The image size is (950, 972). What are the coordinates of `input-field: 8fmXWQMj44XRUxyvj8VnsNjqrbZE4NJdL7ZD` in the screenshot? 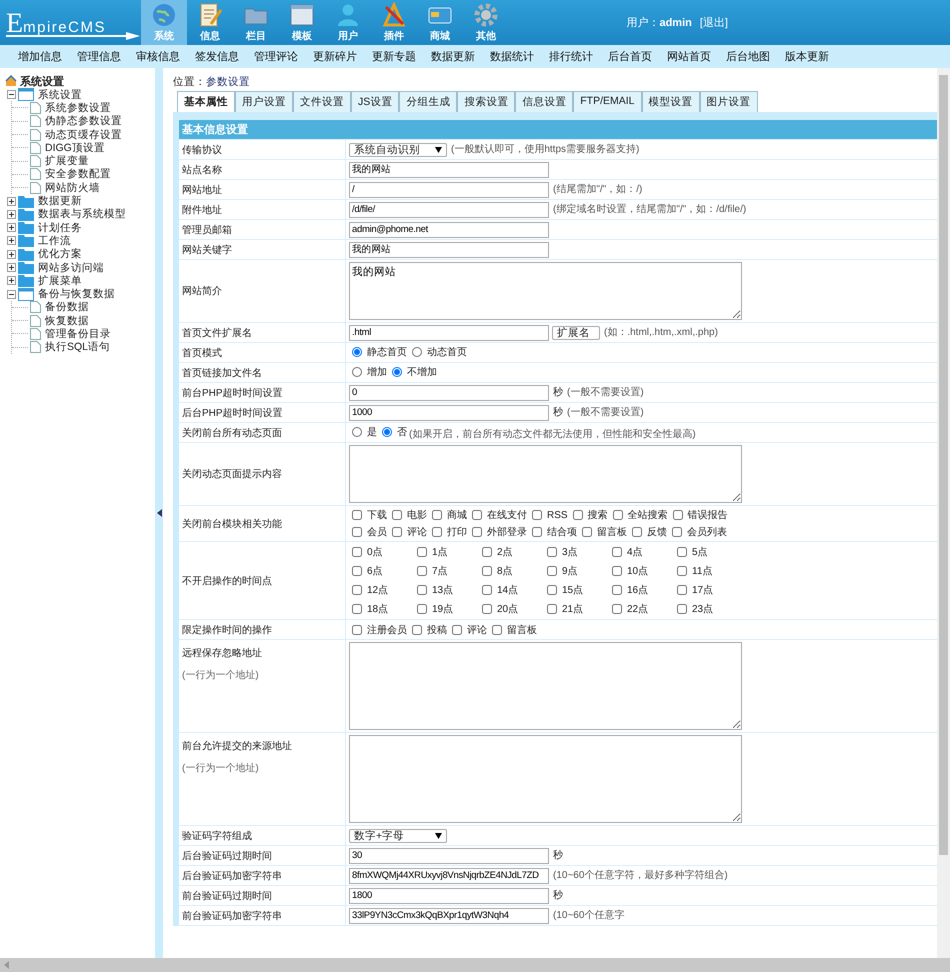 It's located at (449, 876).